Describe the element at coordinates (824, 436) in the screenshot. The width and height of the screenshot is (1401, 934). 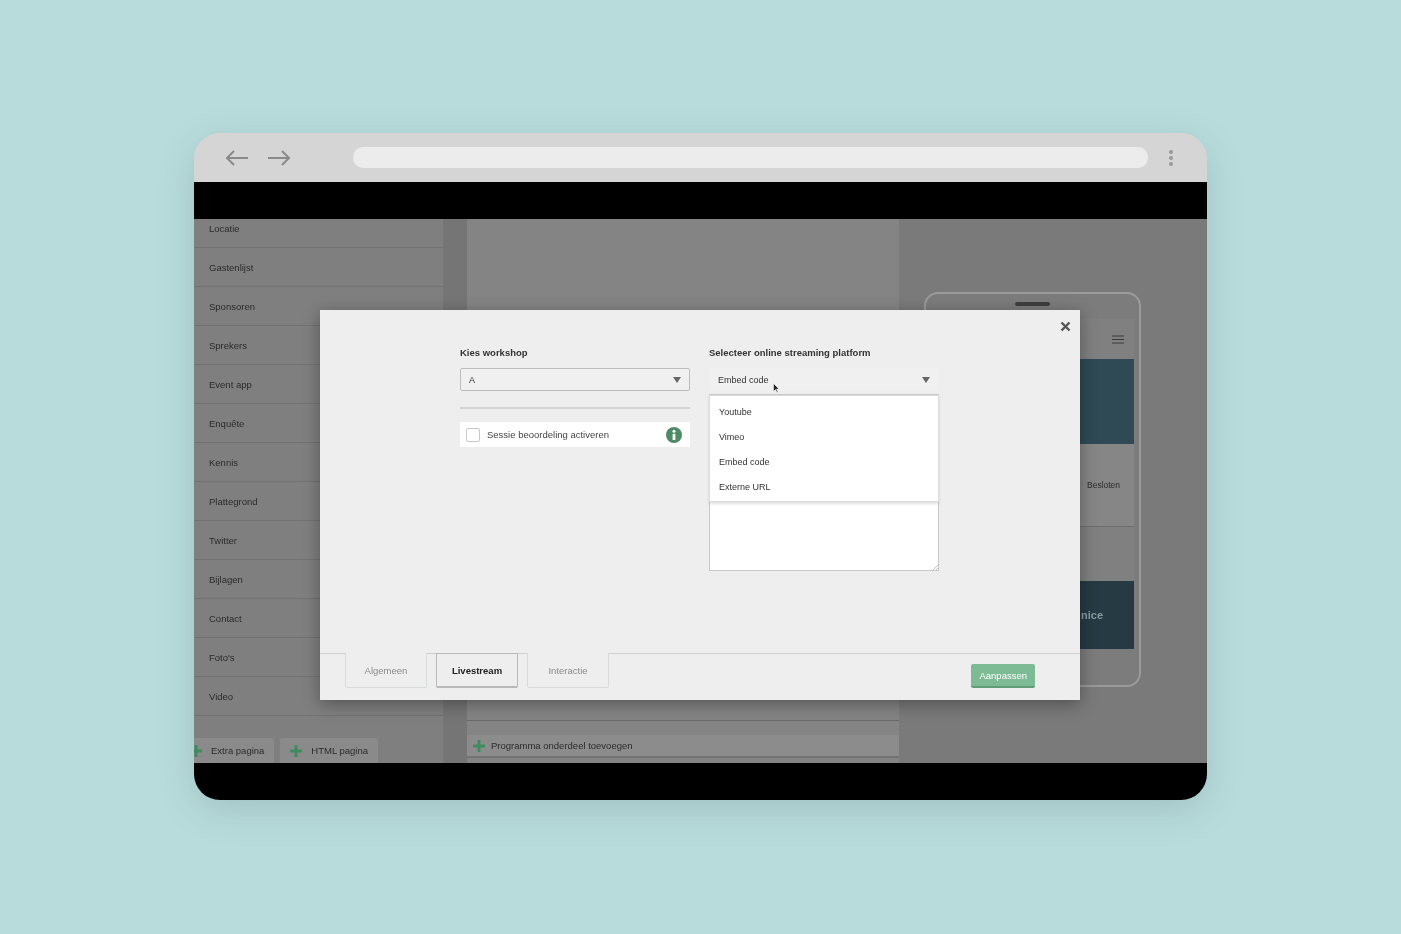
I see `dropdown-option: Vimeo` at that location.